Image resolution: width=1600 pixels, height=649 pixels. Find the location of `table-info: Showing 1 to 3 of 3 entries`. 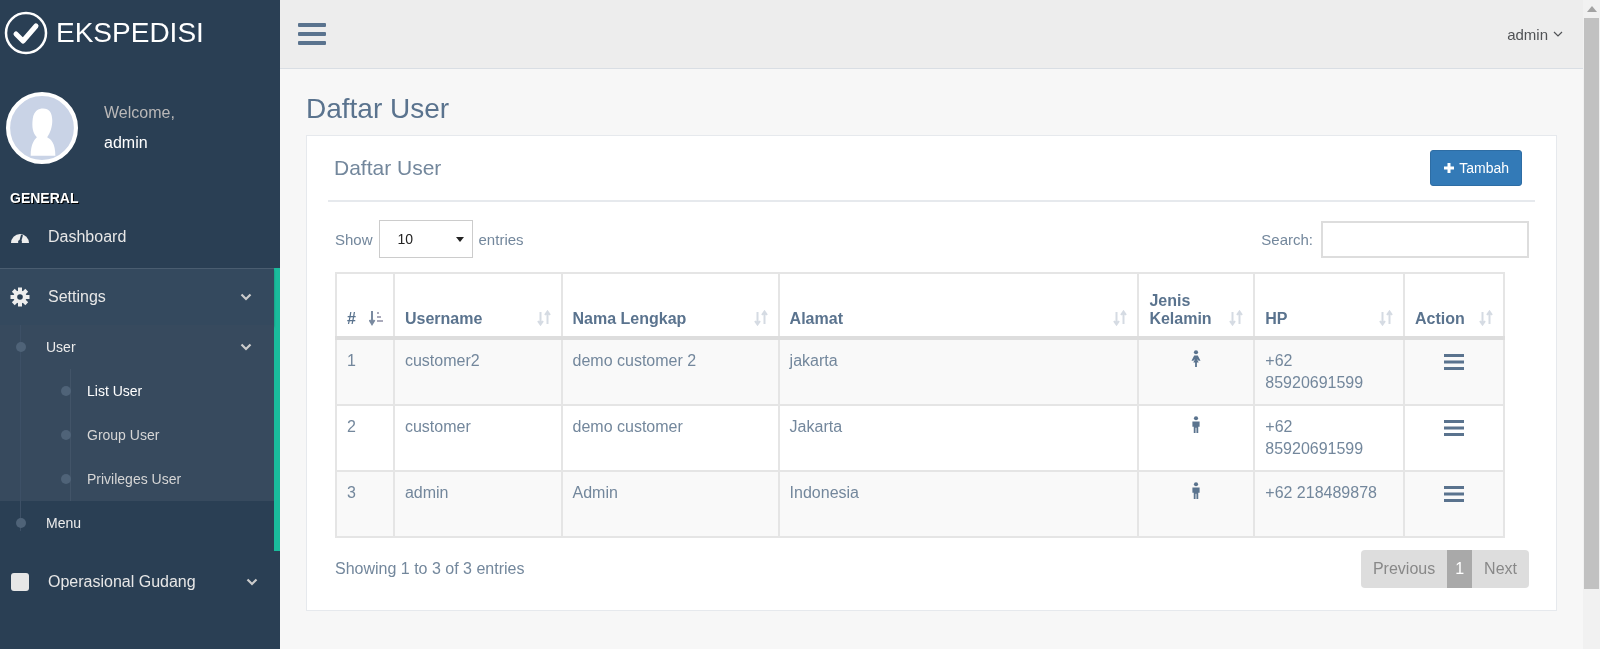

table-info: Showing 1 to 3 of 3 entries is located at coordinates (430, 569).